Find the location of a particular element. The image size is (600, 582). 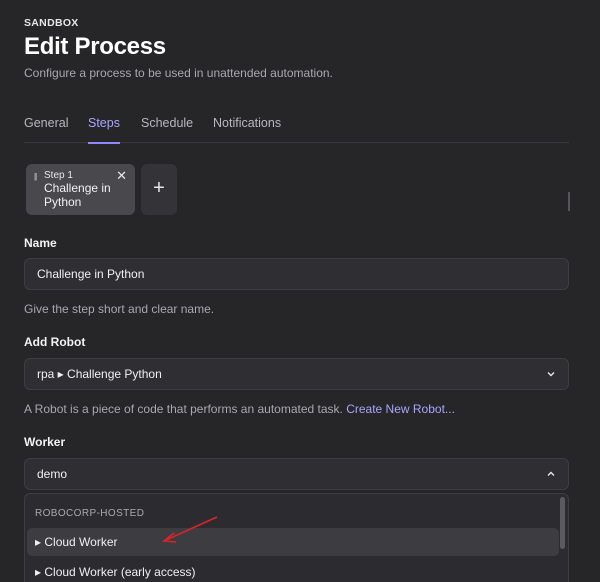

add-robot-label: Add Robot is located at coordinates (55, 342).